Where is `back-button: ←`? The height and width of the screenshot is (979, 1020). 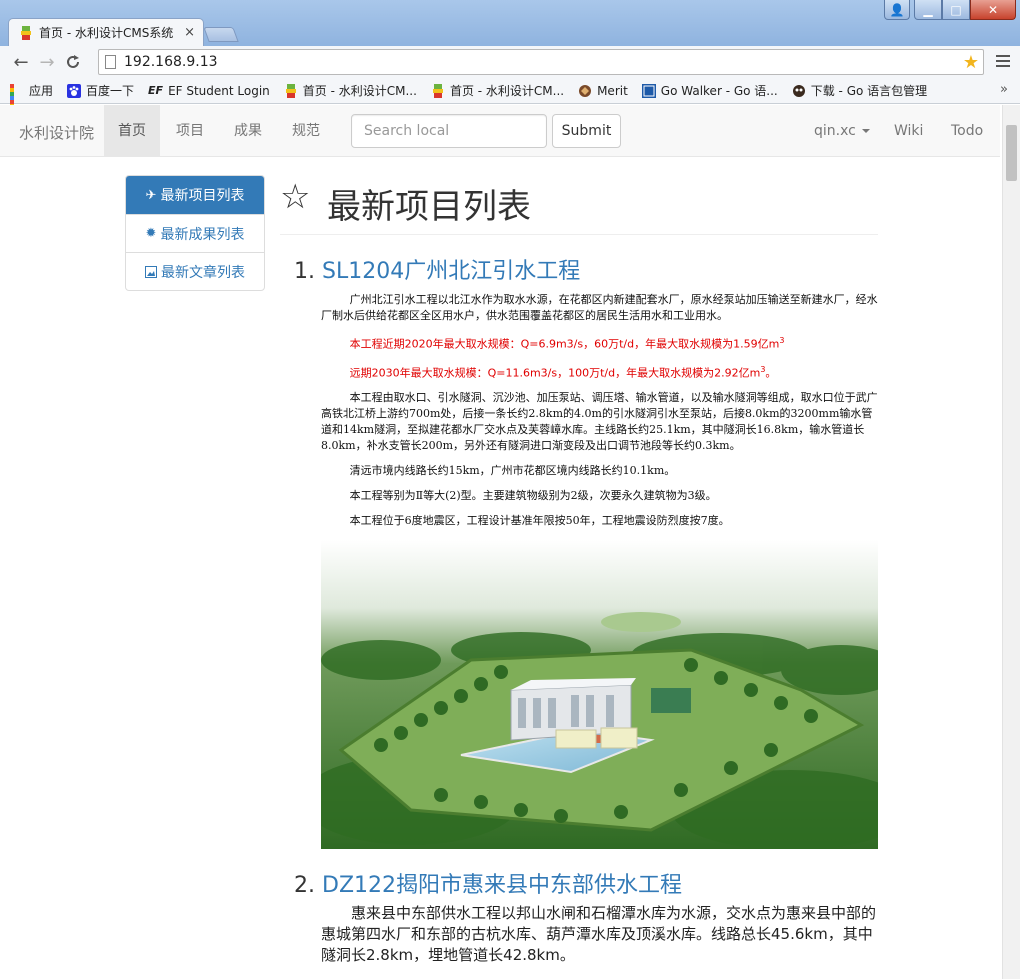
back-button: ← is located at coordinates (21, 62).